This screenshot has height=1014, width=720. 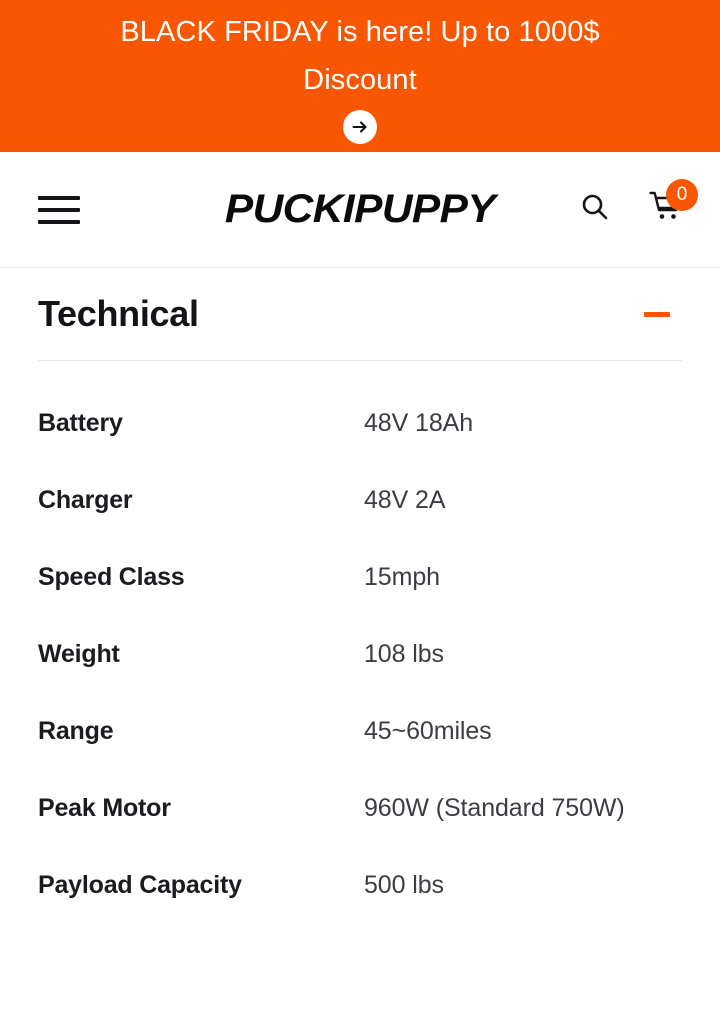 What do you see at coordinates (360, 832) in the screenshot?
I see `table-row: Peak Motor 960W (Standard 750W)` at bounding box center [360, 832].